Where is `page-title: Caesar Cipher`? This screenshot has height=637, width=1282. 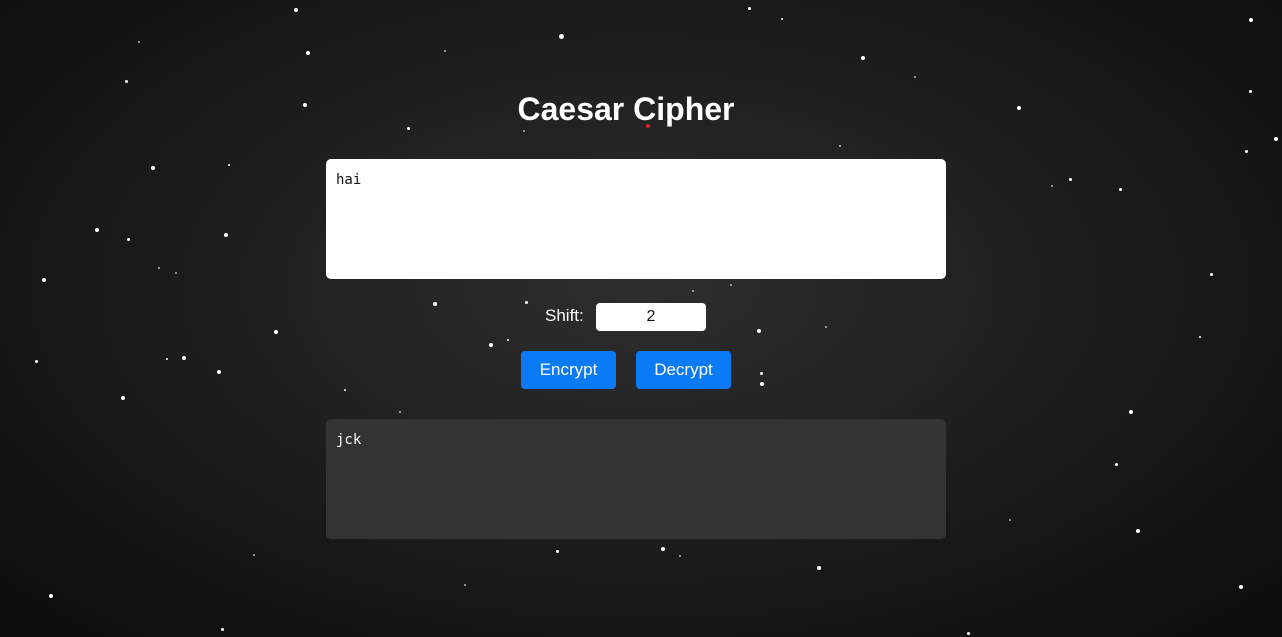 page-title: Caesar Cipher is located at coordinates (626, 109).